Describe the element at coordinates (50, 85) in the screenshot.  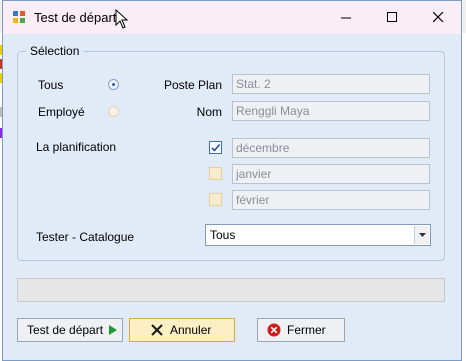
I see `mode-all-label: Tous` at that location.